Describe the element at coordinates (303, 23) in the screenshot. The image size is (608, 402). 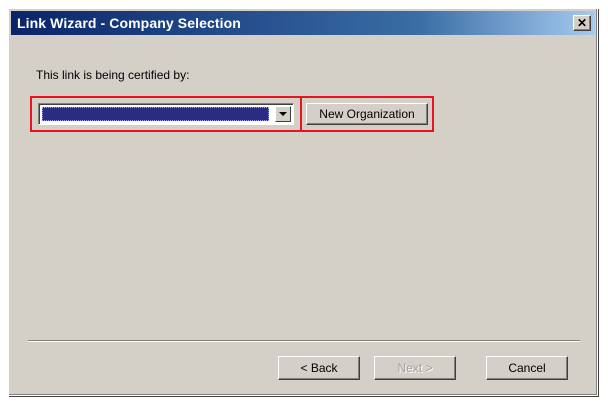
I see `title-bar: Link Wizard - Company Selection ✕` at that location.